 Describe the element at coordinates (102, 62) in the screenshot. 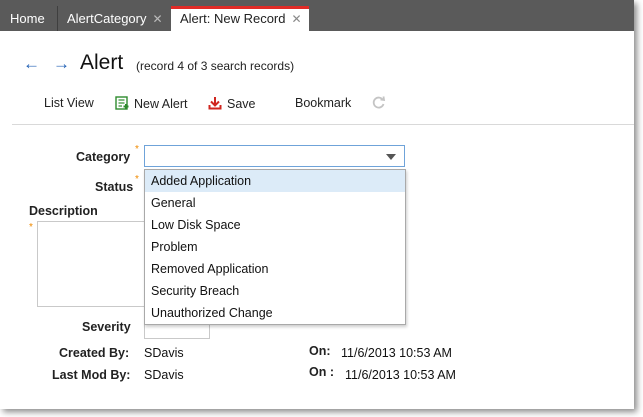

I see `page-title: Alert` at that location.